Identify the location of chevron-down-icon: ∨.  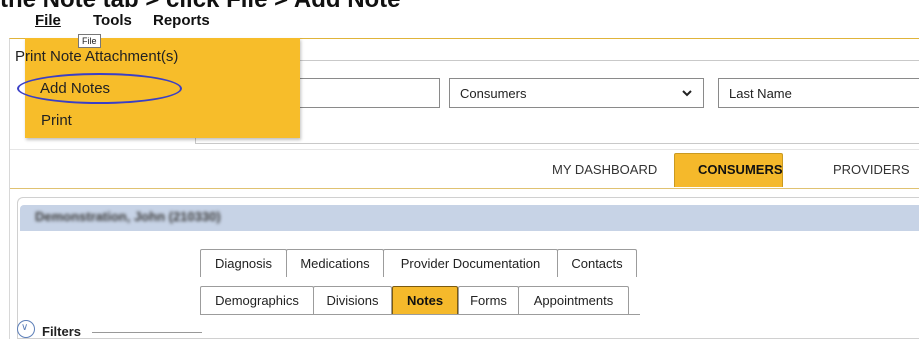
(25, 327).